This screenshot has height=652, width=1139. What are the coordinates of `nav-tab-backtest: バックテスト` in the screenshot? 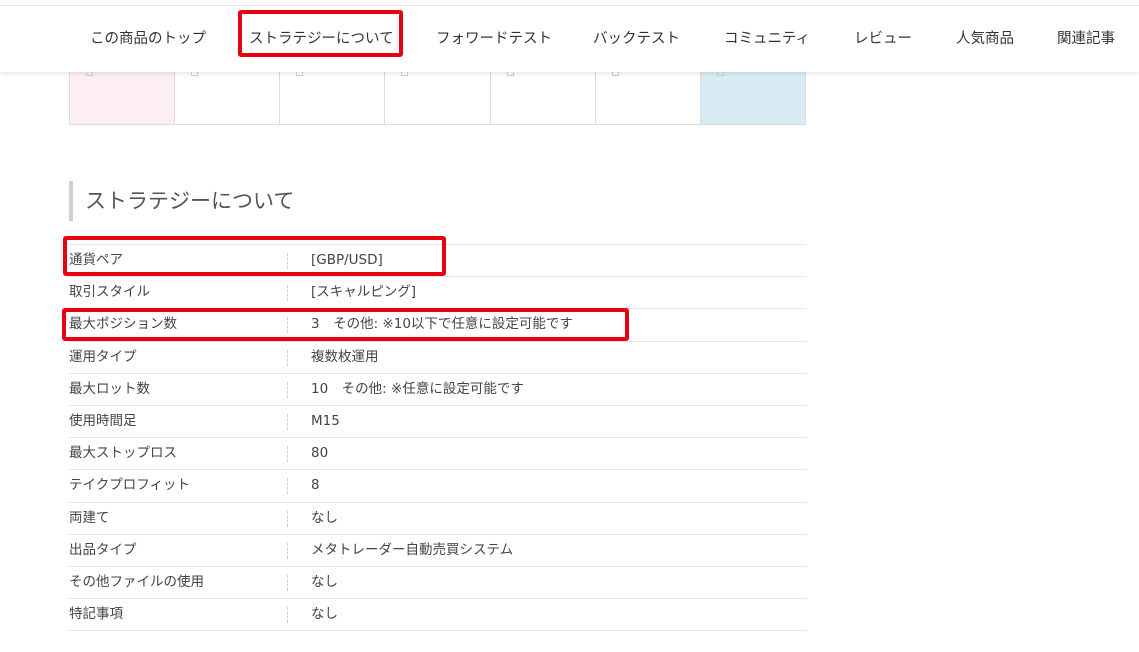 It's located at (636, 39).